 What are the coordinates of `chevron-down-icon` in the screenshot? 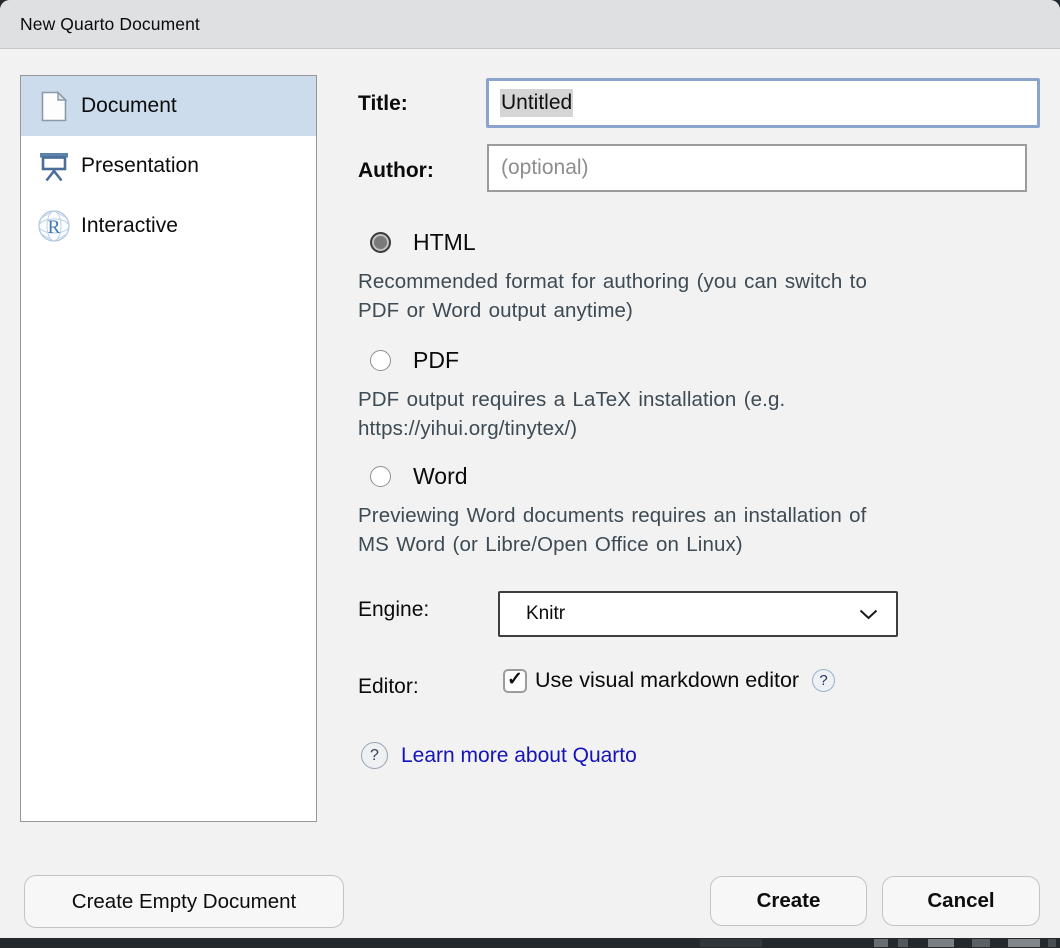 It's located at (868, 614).